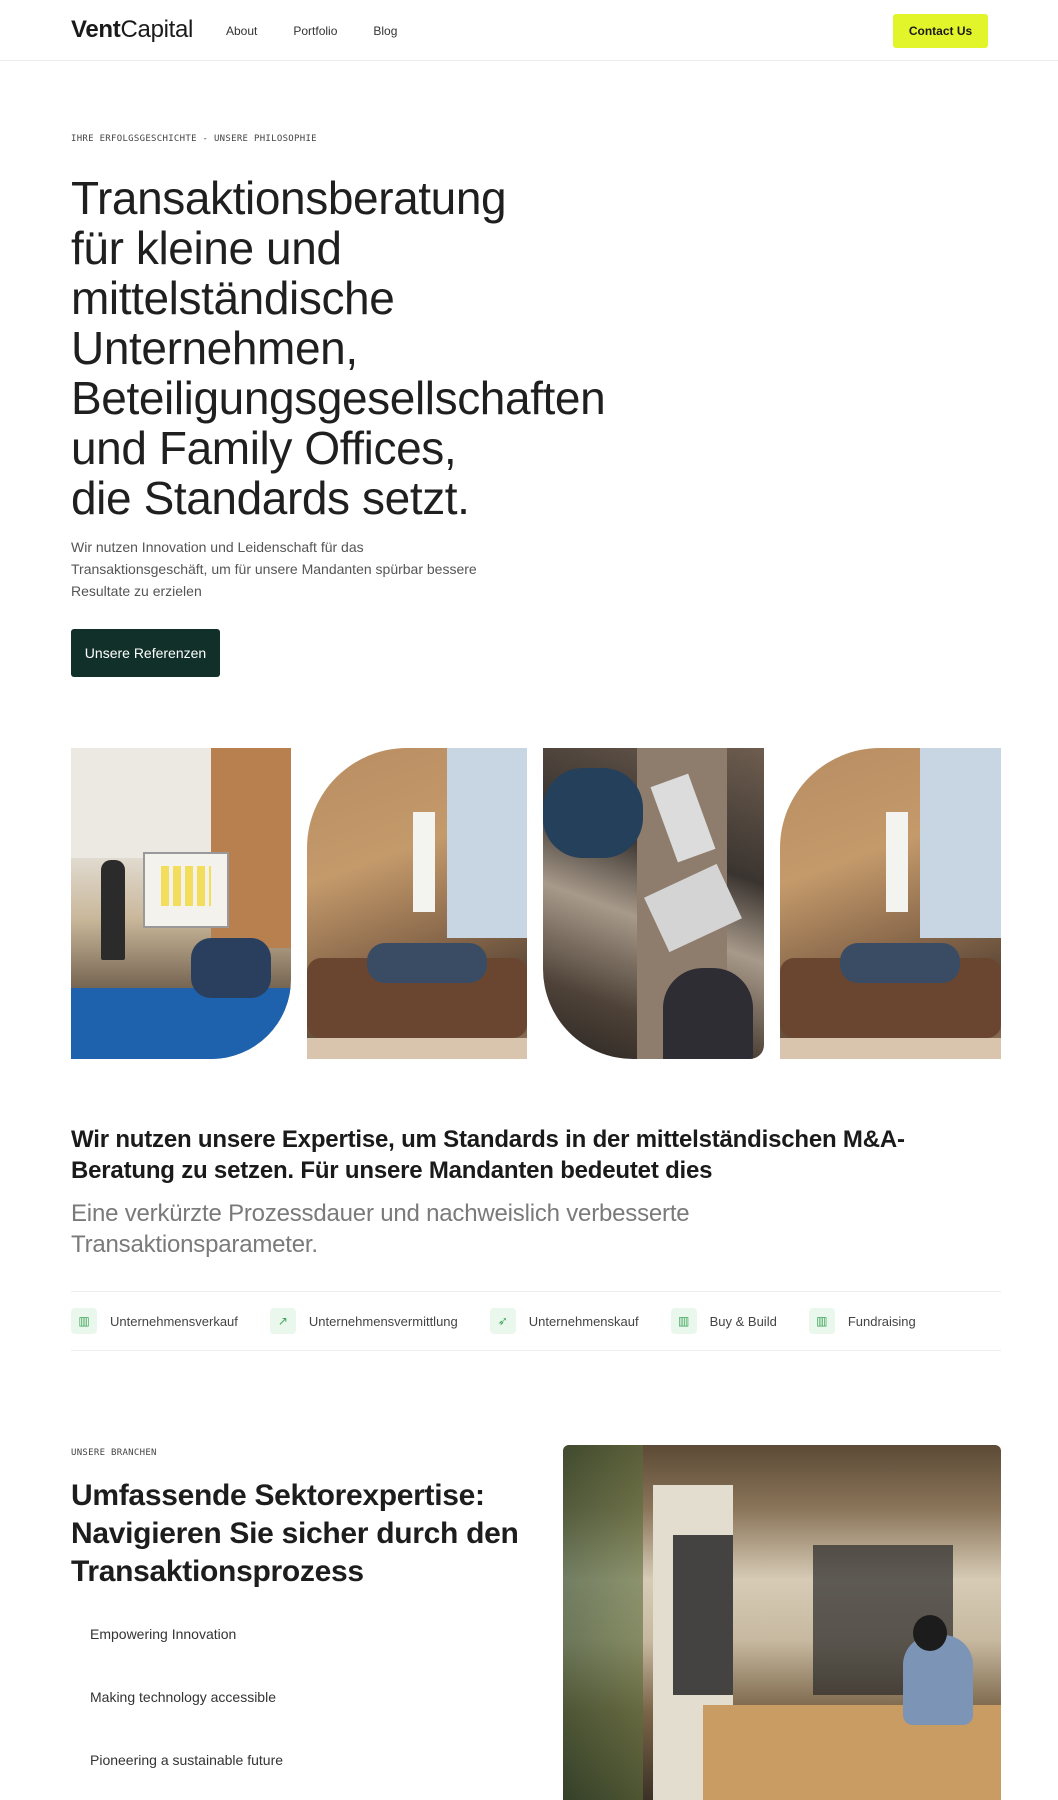  I want to click on hero-title-line: Unternehmen,, so click(214, 348).